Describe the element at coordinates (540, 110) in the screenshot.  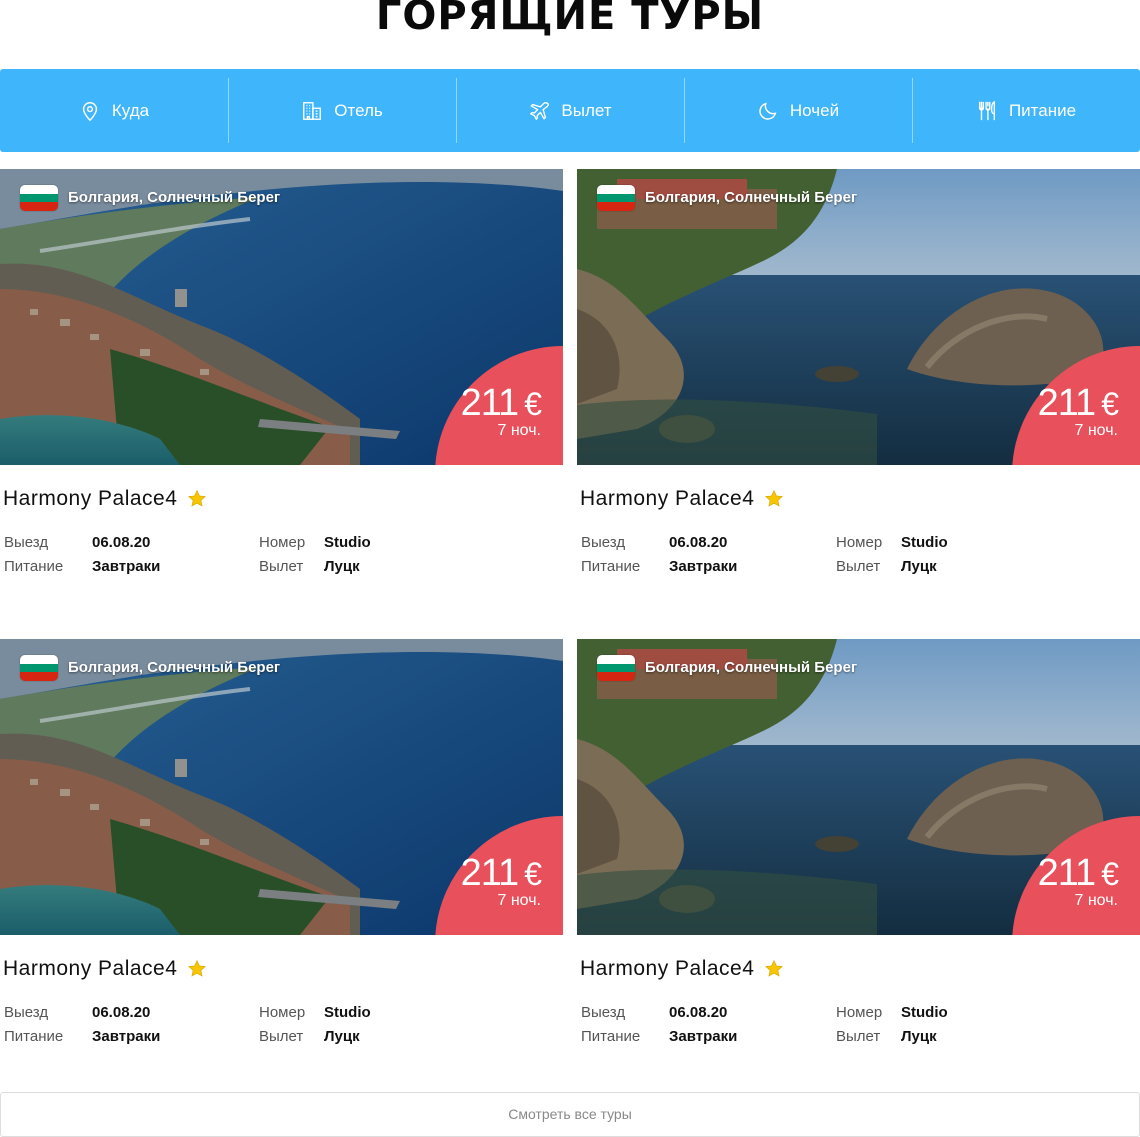
I see `airplane-icon` at that location.